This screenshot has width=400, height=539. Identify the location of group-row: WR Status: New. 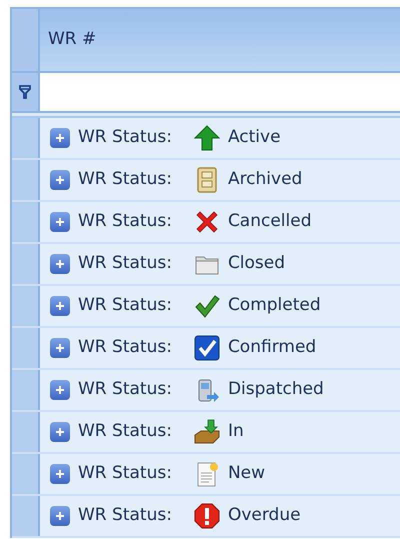
(220, 474).